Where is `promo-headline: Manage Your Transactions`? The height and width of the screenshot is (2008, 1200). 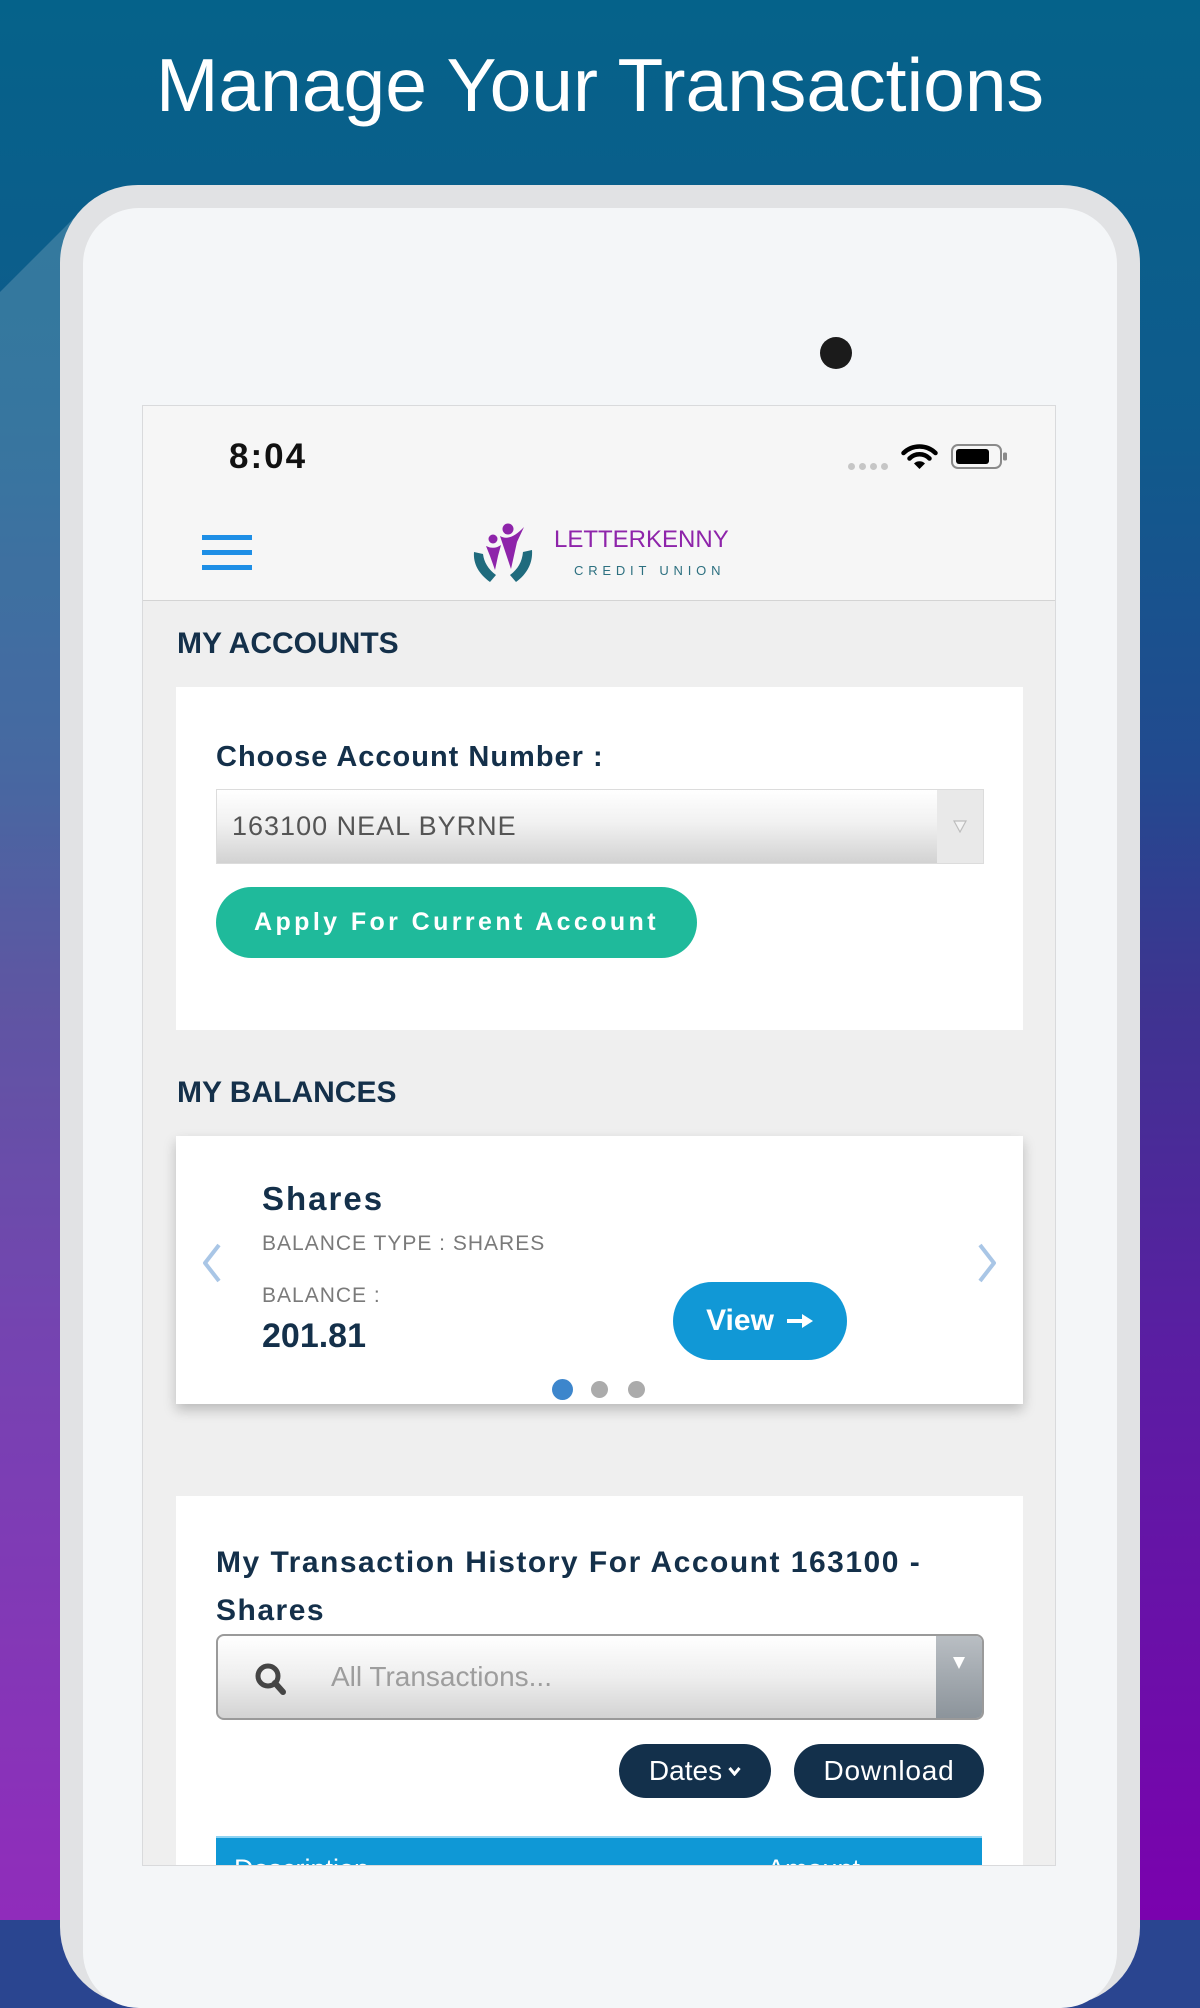
promo-headline: Manage Your Transactions is located at coordinates (600, 85).